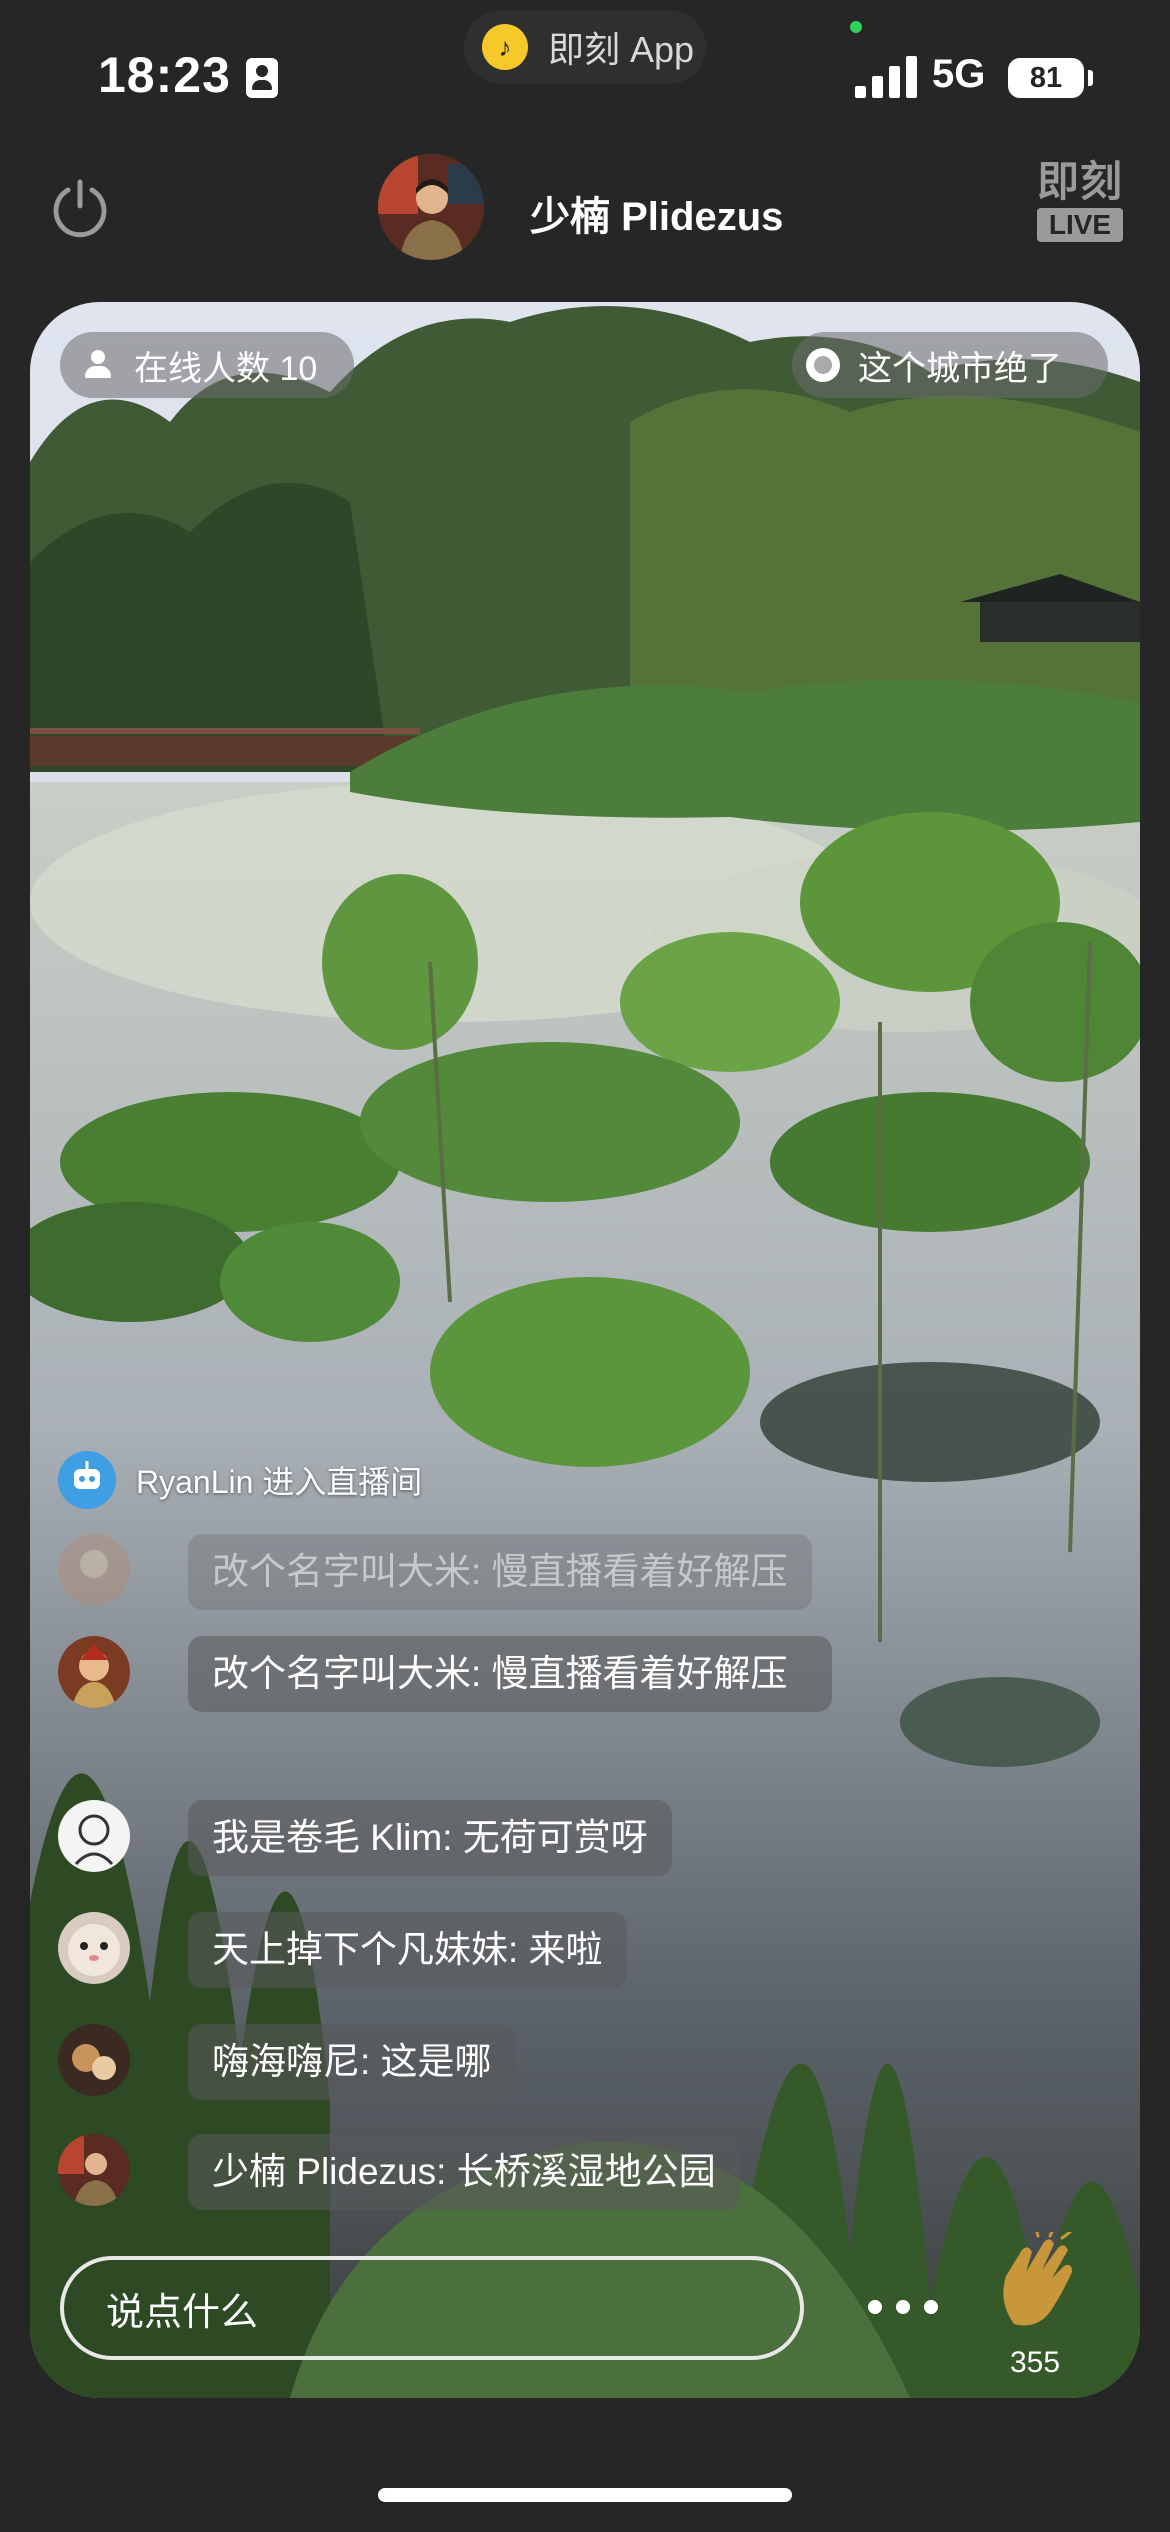 Image resolution: width=1170 pixels, height=2532 pixels. I want to click on host-avatar-image, so click(431, 207).